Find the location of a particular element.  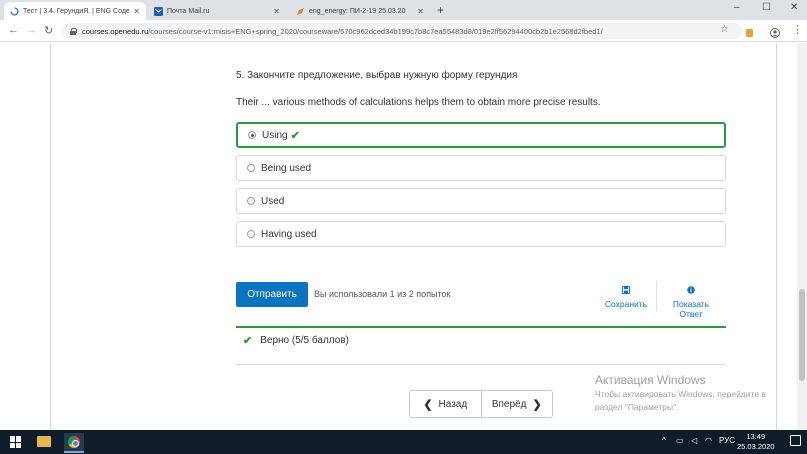

show-answer-button: Показать Ответ is located at coordinates (691, 302).